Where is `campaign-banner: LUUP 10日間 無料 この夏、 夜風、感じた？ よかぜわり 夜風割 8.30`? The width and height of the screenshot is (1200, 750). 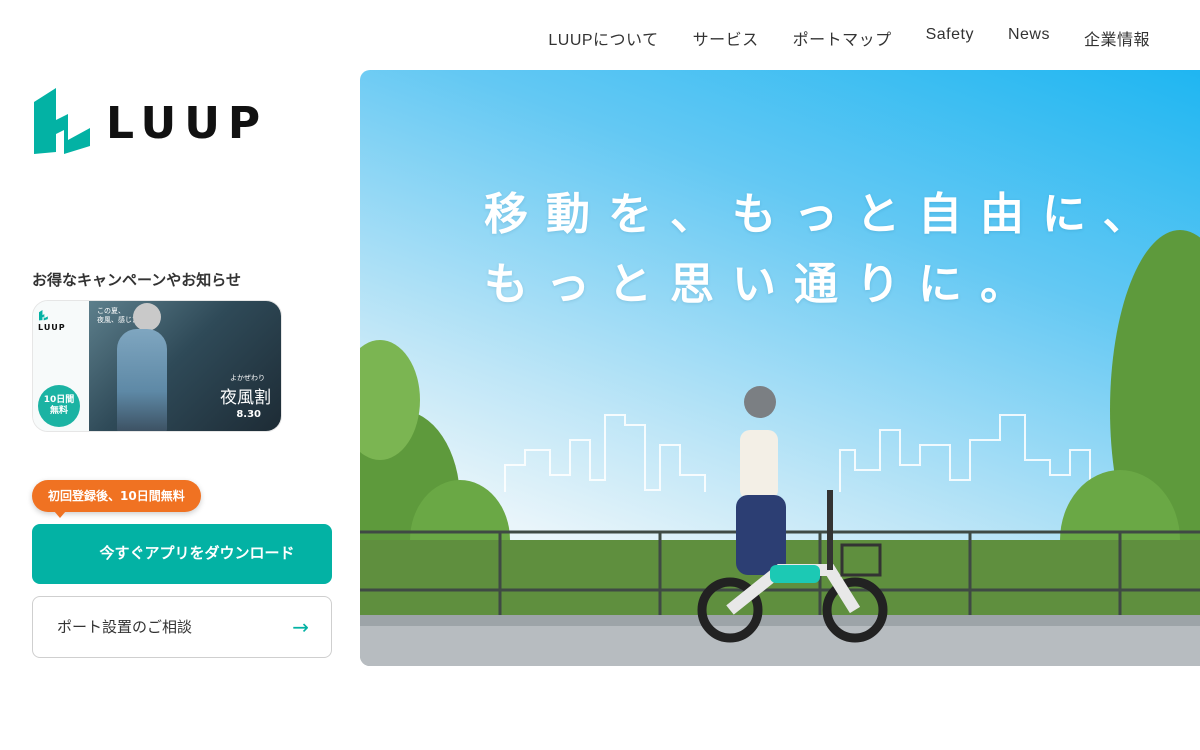 campaign-banner: LUUP 10日間 無料 この夏、 夜風、感じた？ よかぜわり 夜風割 8.30 is located at coordinates (157, 366).